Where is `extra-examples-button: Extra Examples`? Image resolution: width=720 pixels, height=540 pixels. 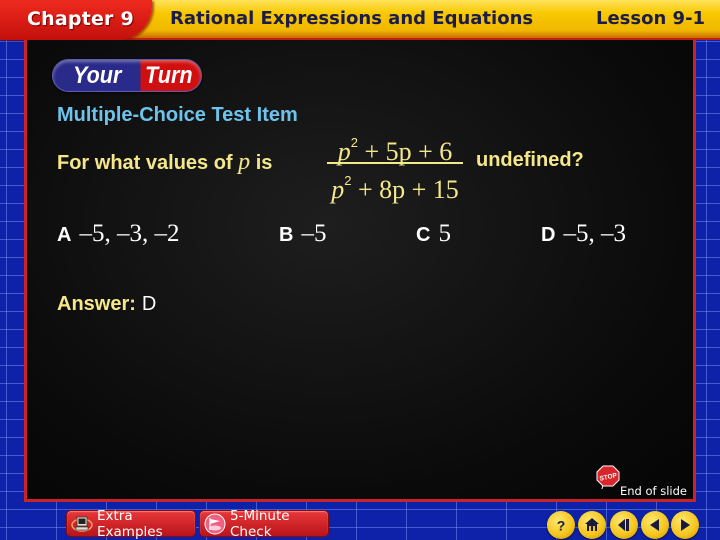
extra-examples-button: Extra Examples is located at coordinates (131, 523).